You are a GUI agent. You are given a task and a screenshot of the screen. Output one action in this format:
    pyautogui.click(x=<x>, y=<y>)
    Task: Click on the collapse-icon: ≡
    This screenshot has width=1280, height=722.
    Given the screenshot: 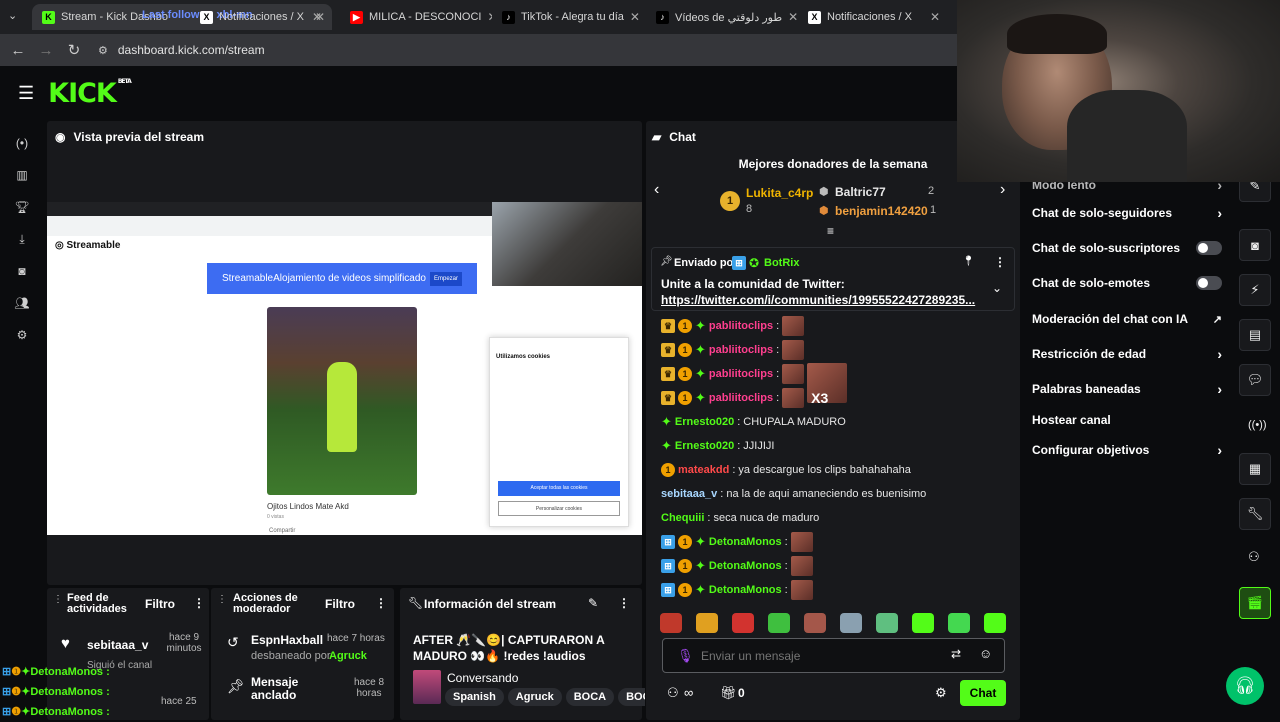 What is the action you would take?
    pyautogui.click(x=830, y=231)
    